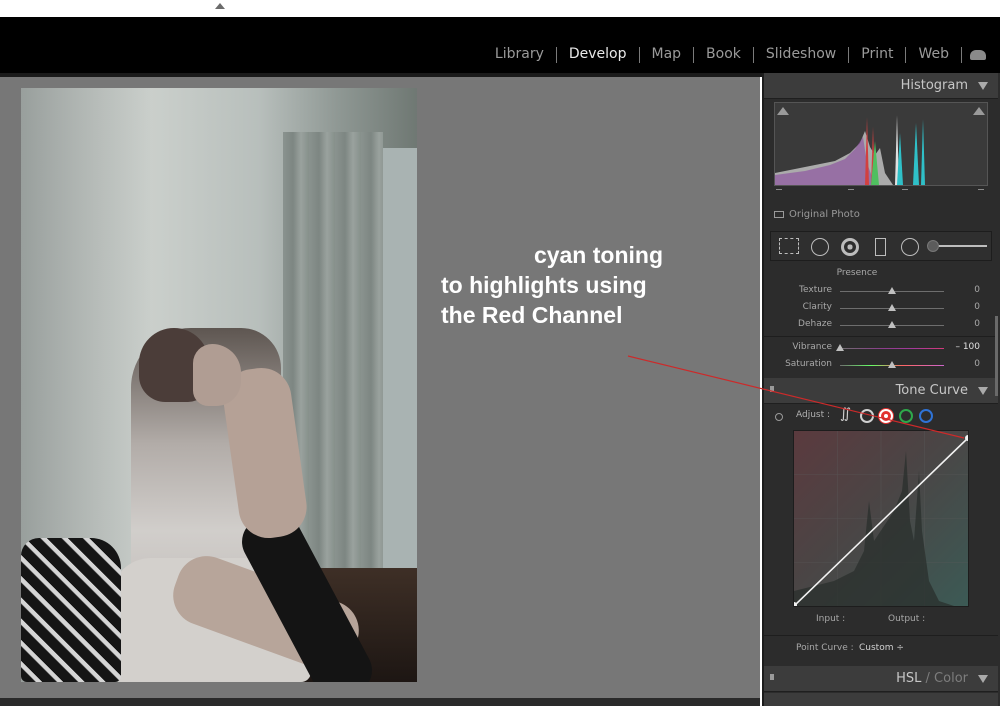 The height and width of the screenshot is (706, 1000). I want to click on toolbar-strip, so click(380, 702).